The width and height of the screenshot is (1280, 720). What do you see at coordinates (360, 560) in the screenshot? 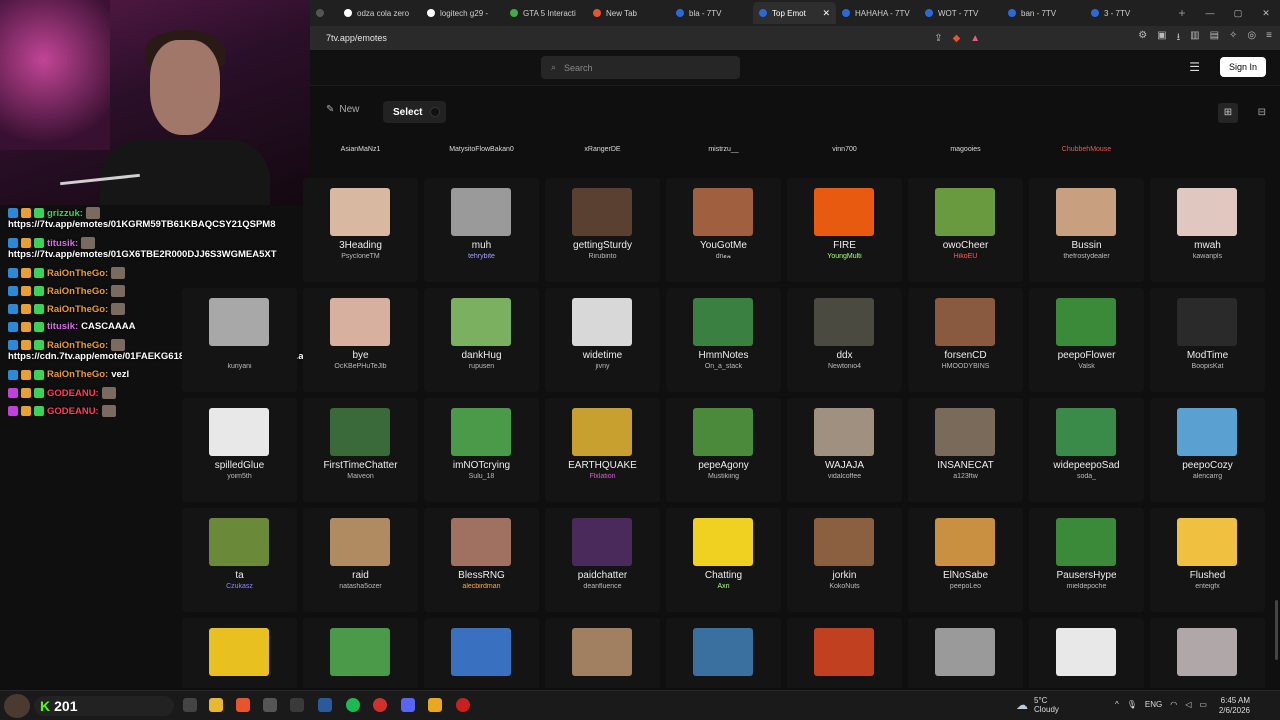
I see `emote-card: raid natasha5ozer` at bounding box center [360, 560].